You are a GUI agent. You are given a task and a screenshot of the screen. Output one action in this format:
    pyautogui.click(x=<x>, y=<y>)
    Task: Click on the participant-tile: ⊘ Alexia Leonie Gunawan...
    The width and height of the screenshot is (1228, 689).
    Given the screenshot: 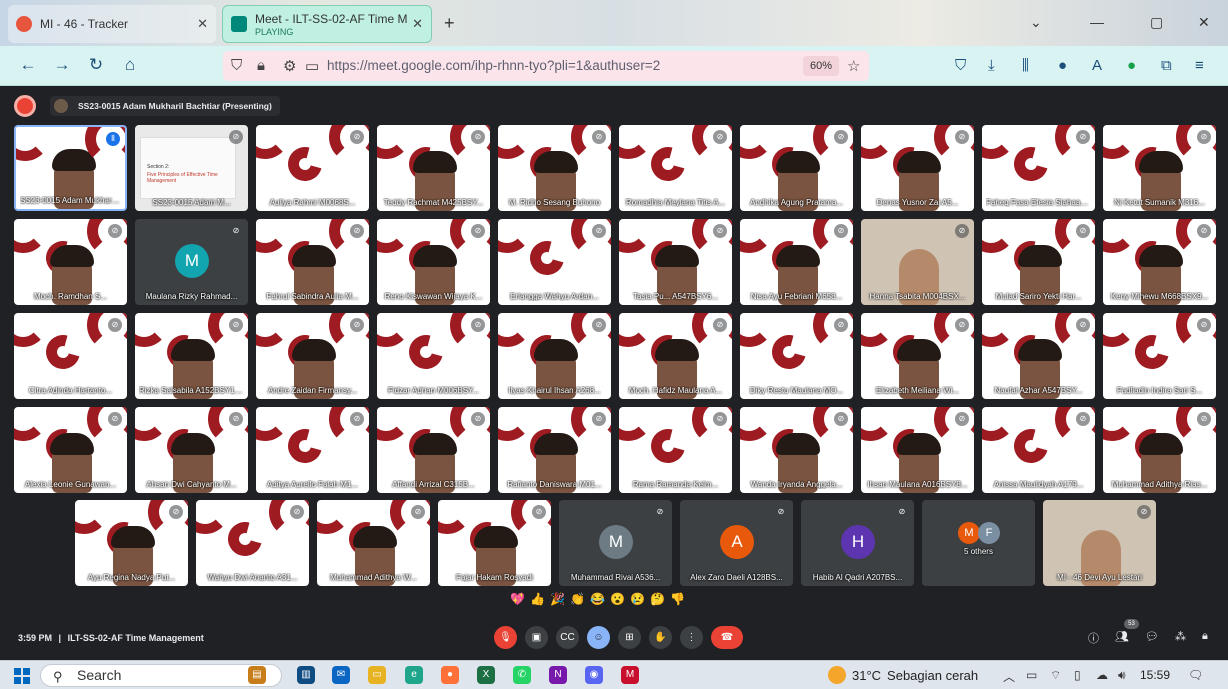 What is the action you would take?
    pyautogui.click(x=70, y=450)
    